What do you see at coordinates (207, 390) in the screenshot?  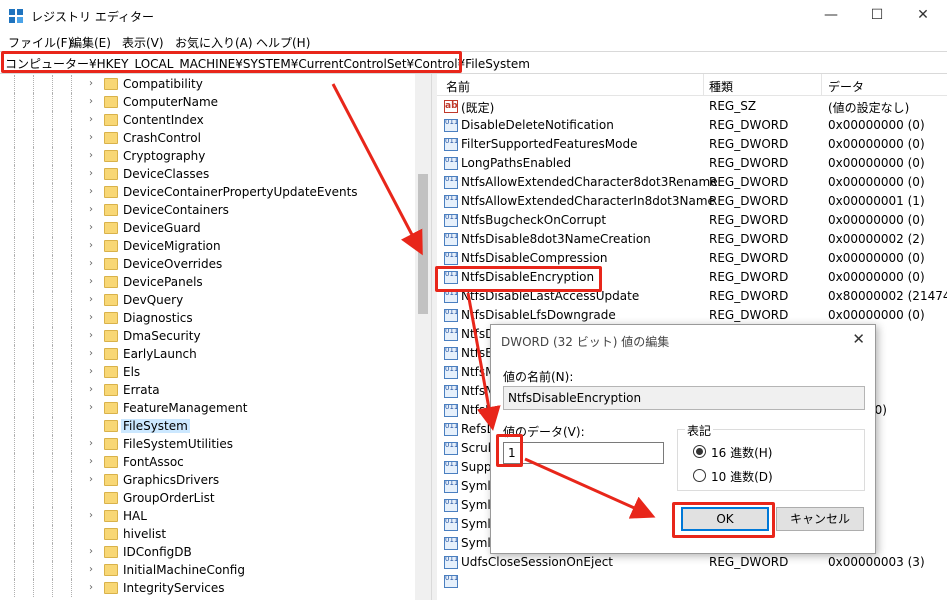 I see `tree-item: › Errata` at bounding box center [207, 390].